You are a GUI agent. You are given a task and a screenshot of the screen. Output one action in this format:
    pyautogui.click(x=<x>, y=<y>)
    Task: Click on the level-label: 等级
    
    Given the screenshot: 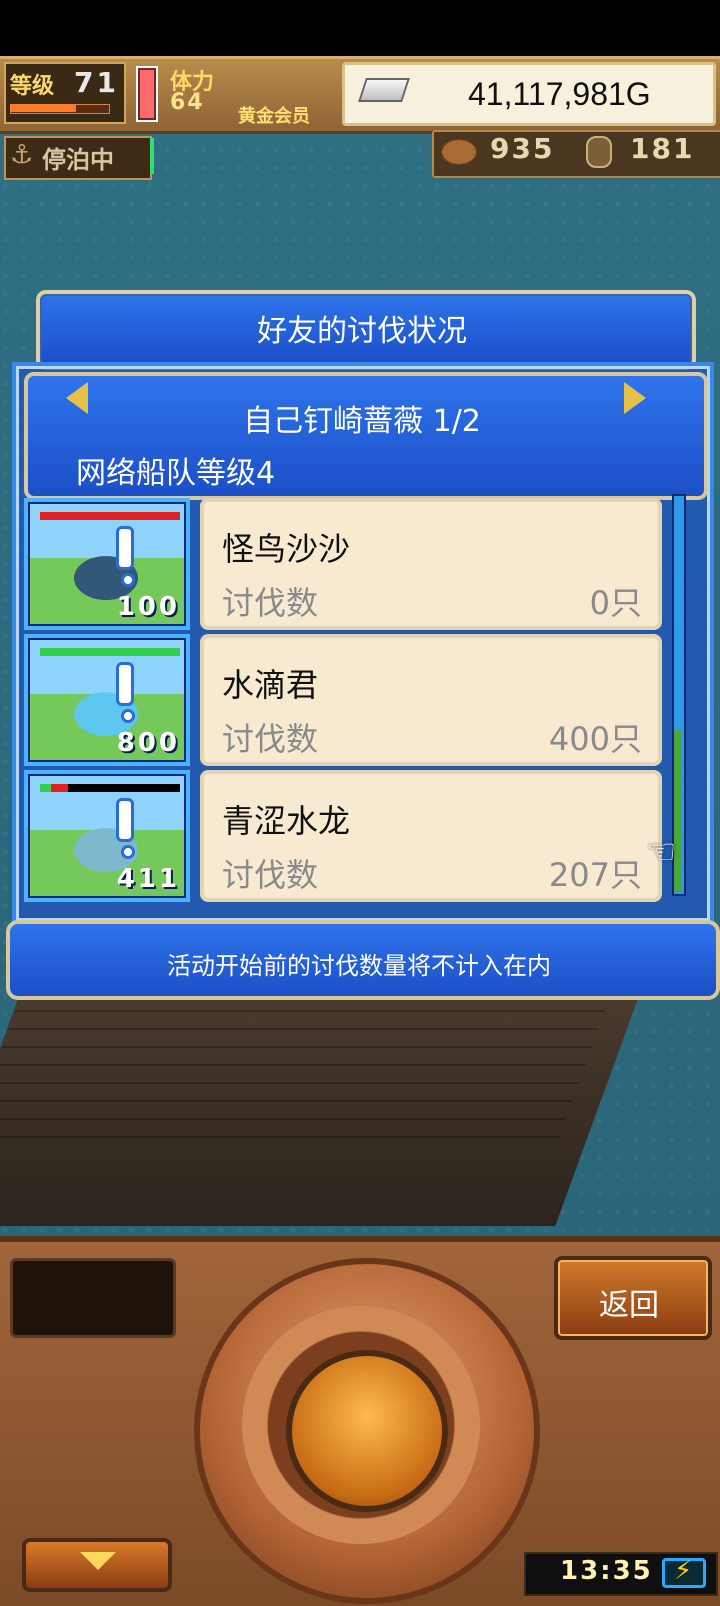 What is the action you would take?
    pyautogui.click(x=32, y=86)
    